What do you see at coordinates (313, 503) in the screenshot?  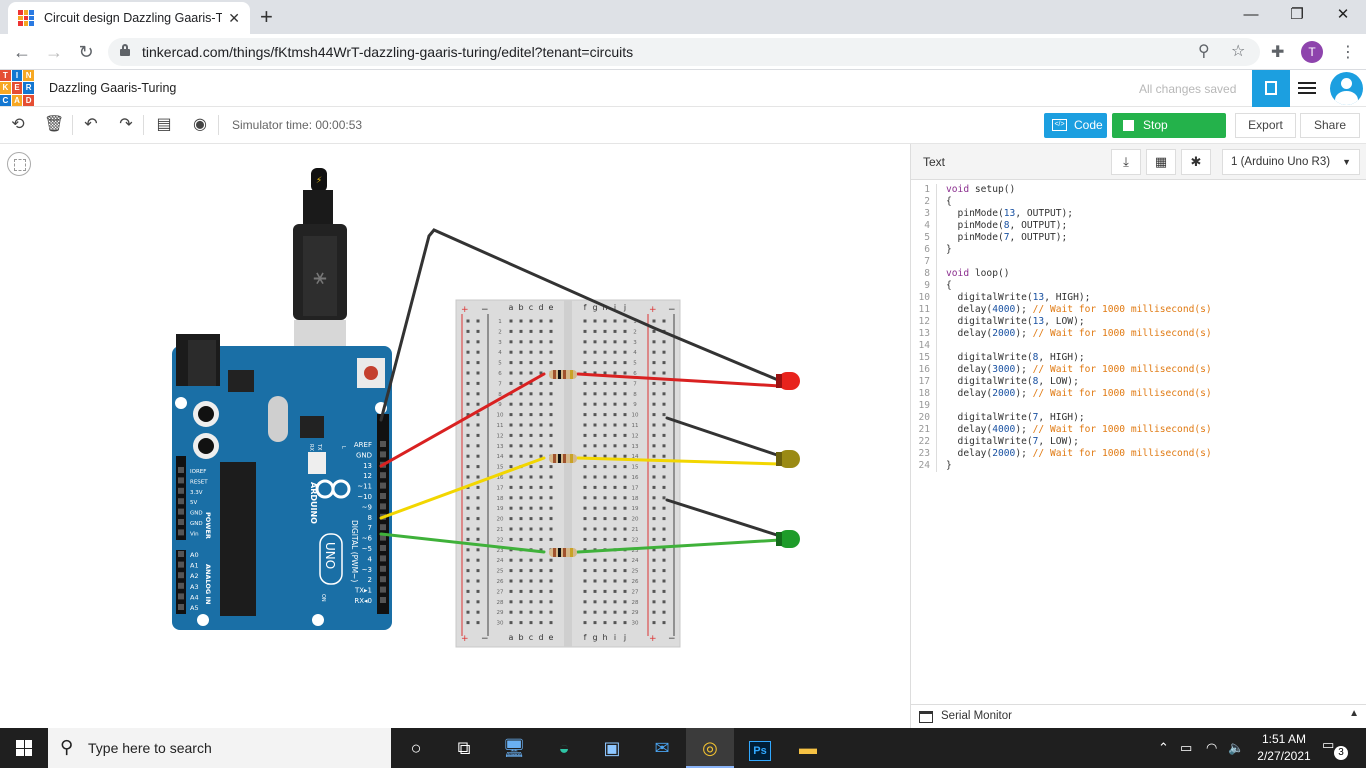 I see `board-brand: ARDUINO` at bounding box center [313, 503].